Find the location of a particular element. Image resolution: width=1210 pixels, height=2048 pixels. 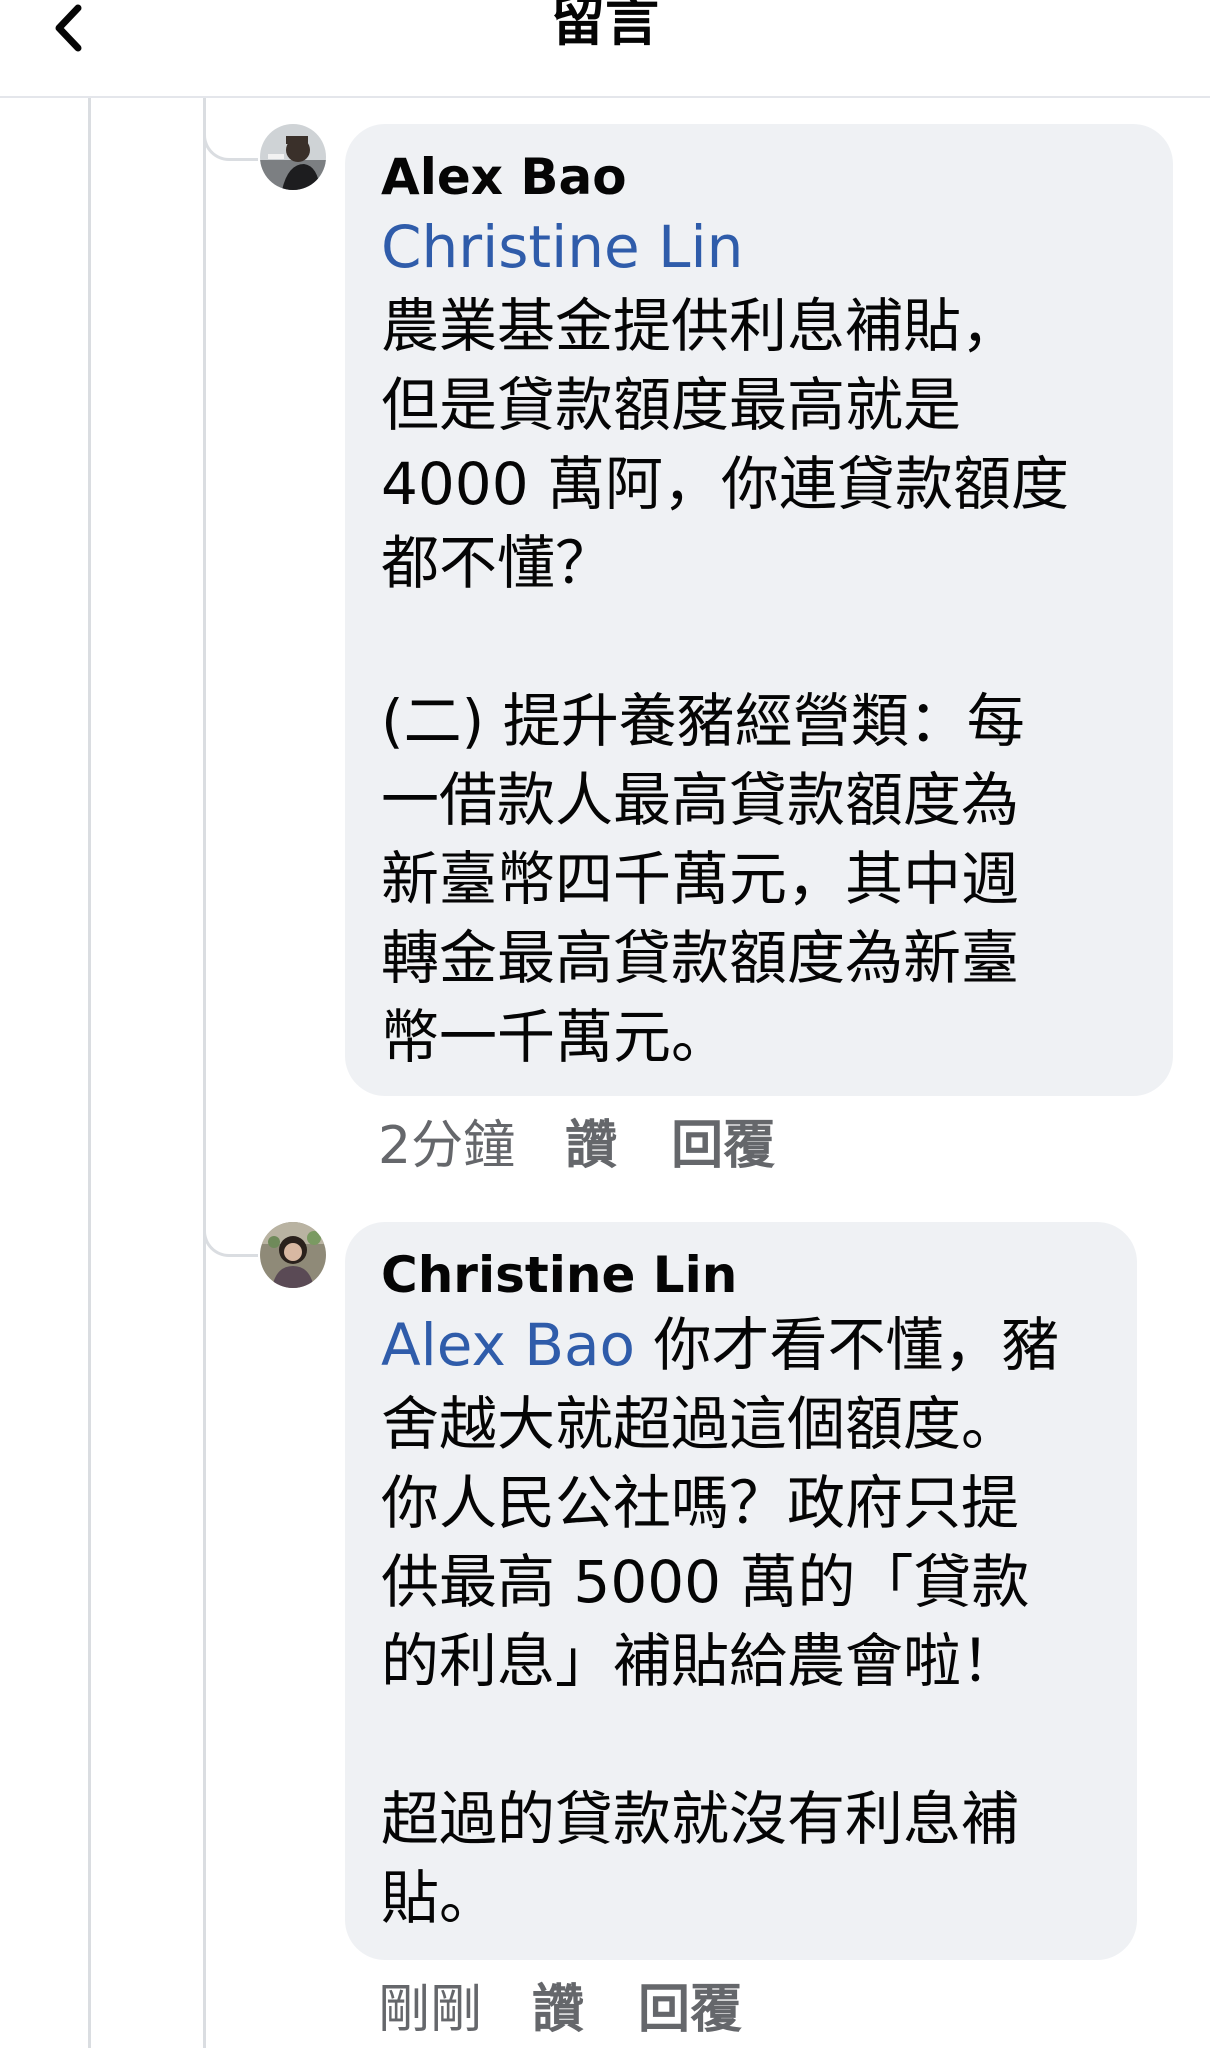

thread-line-outer is located at coordinates (89, 1073).